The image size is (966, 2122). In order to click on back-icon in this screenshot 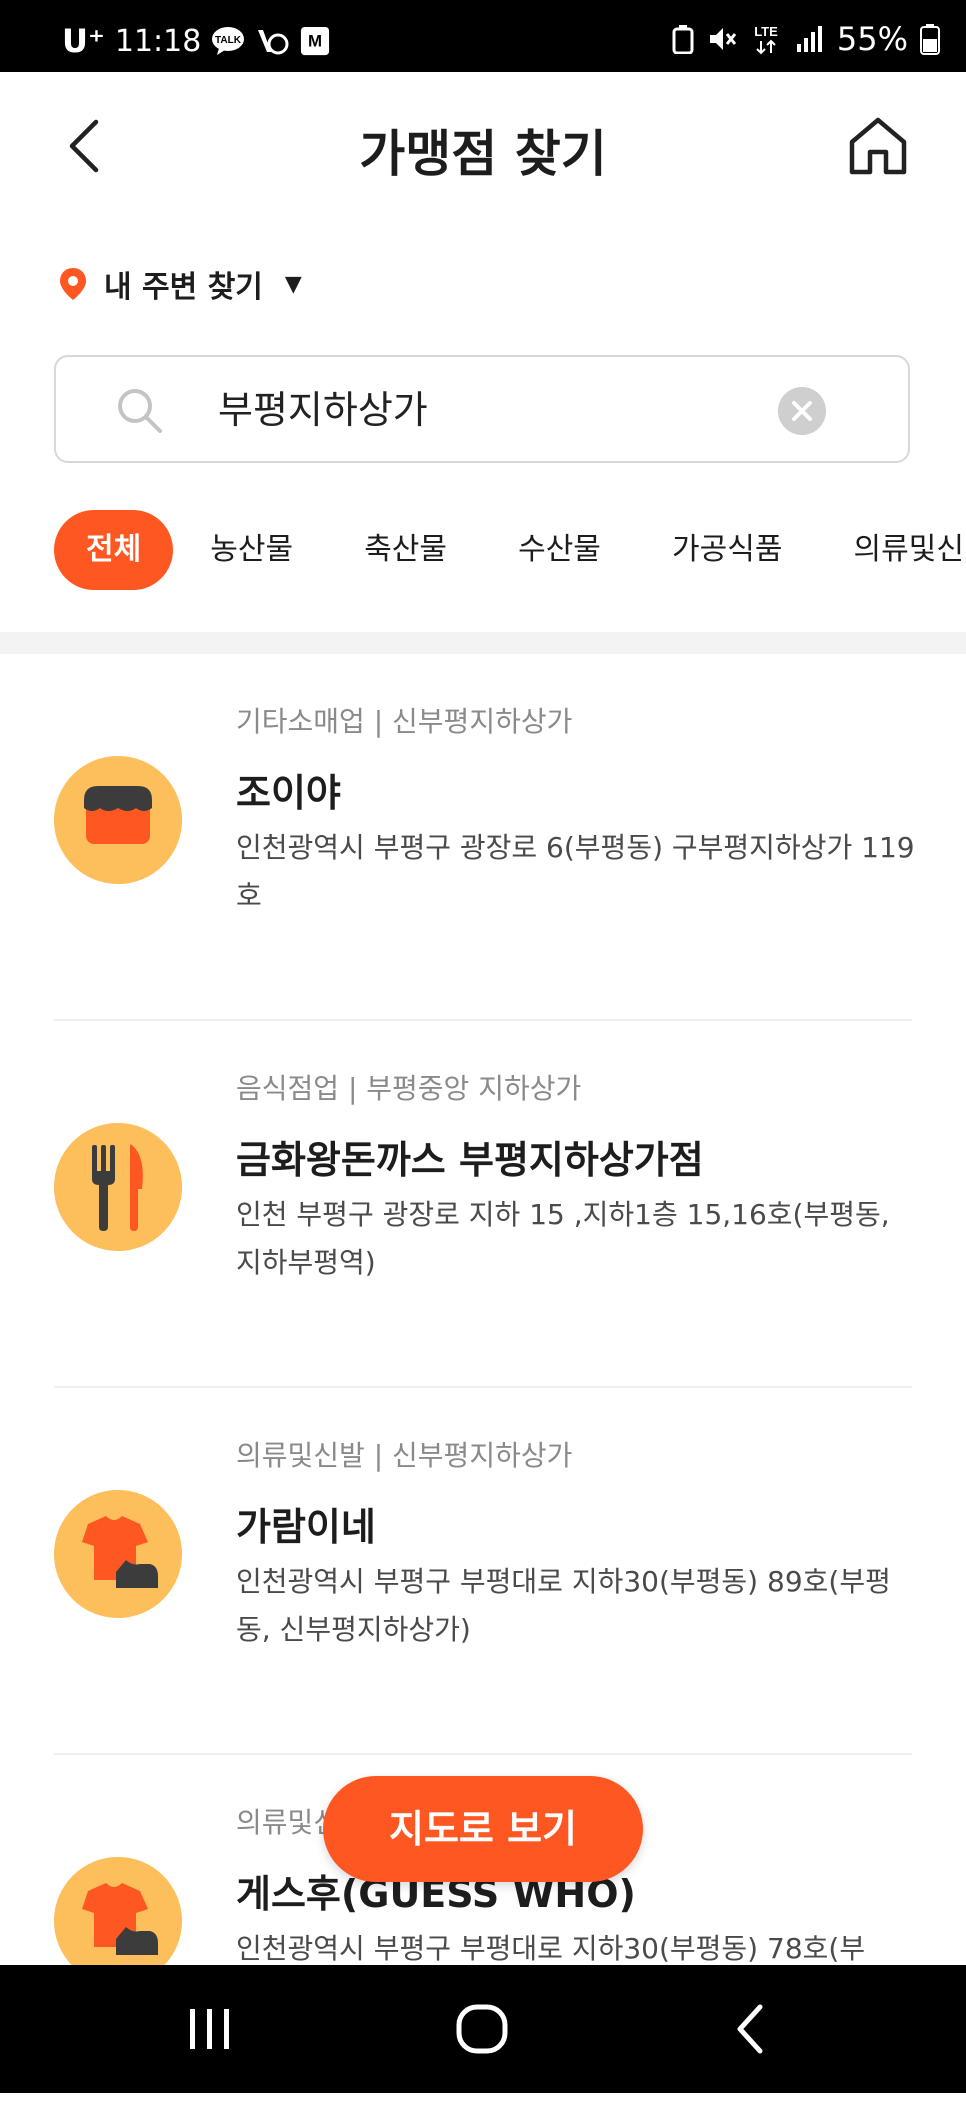, I will do `click(752, 2029)`.